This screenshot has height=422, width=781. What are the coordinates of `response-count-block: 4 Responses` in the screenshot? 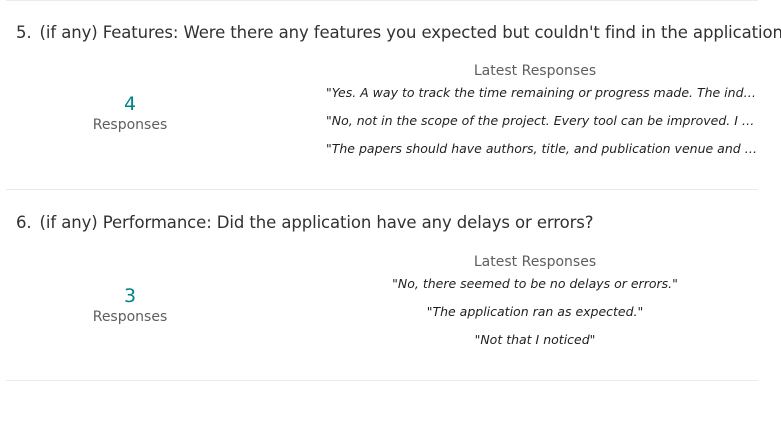 It's located at (130, 114).